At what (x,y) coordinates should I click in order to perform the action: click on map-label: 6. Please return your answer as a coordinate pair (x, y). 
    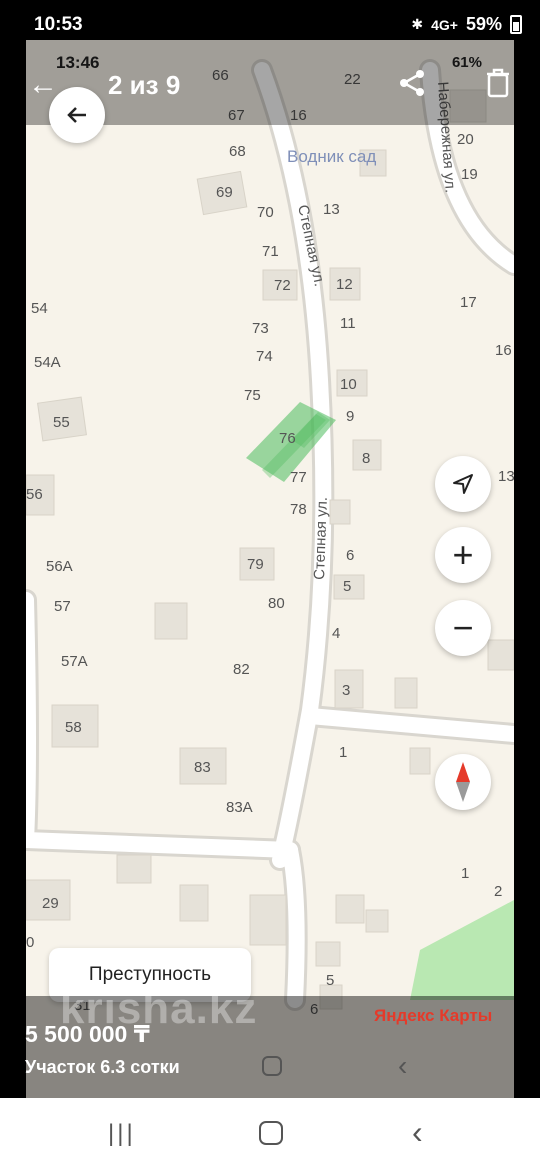
    Looking at the image, I should click on (350, 555).